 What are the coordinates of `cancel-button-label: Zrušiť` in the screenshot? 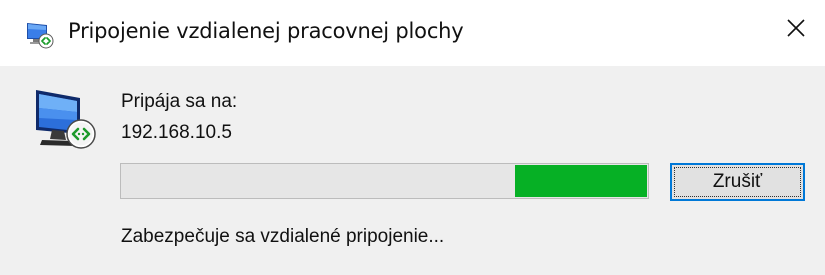 It's located at (737, 181).